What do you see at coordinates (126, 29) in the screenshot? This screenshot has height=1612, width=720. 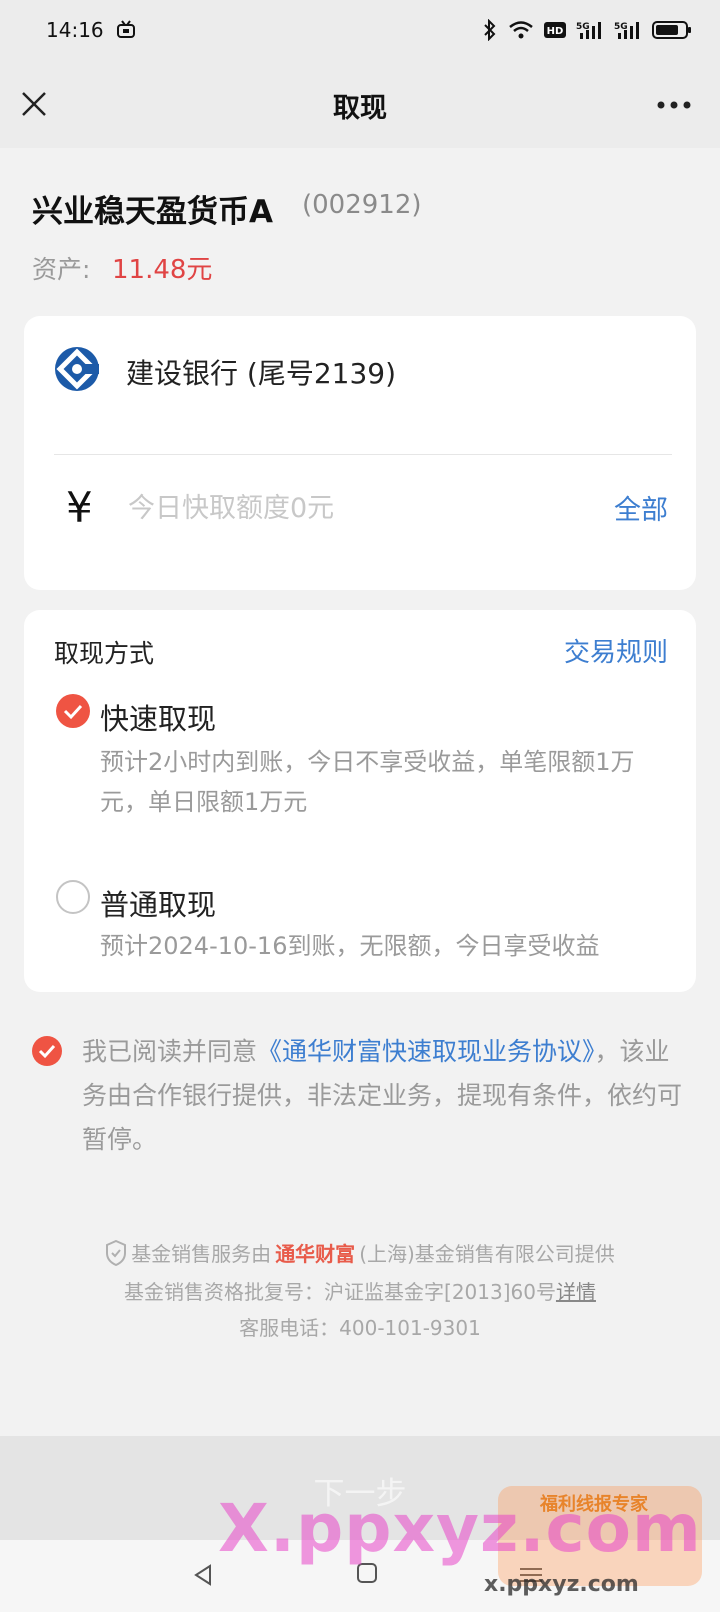 I see `tv-app-icon` at bounding box center [126, 29].